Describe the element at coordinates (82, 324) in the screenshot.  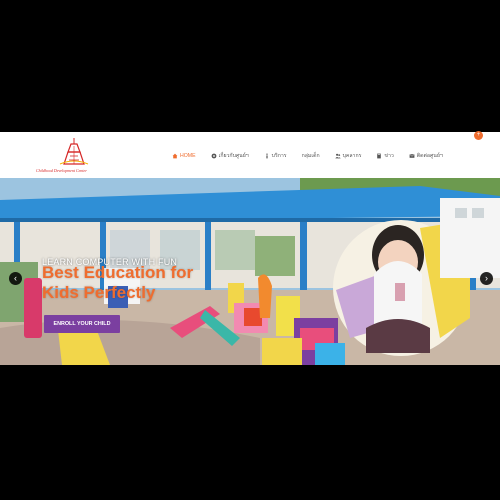
I see `enroll-button: ENROLL YOUR CHILD` at that location.